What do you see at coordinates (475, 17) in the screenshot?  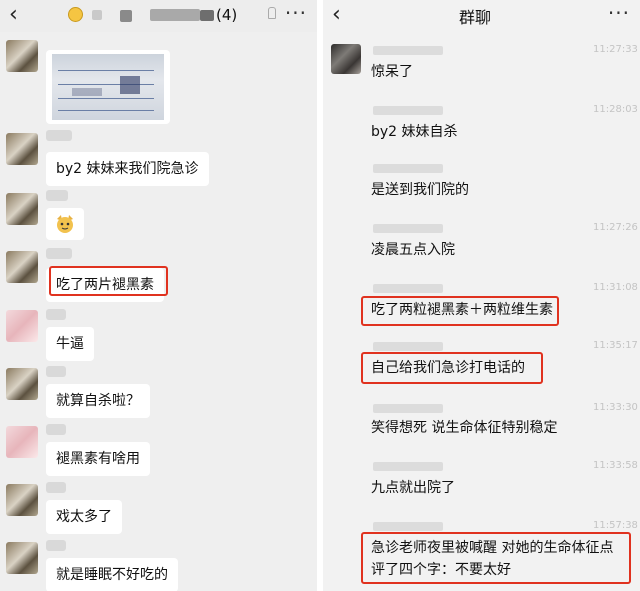 I see `page-title: 群聊` at bounding box center [475, 17].